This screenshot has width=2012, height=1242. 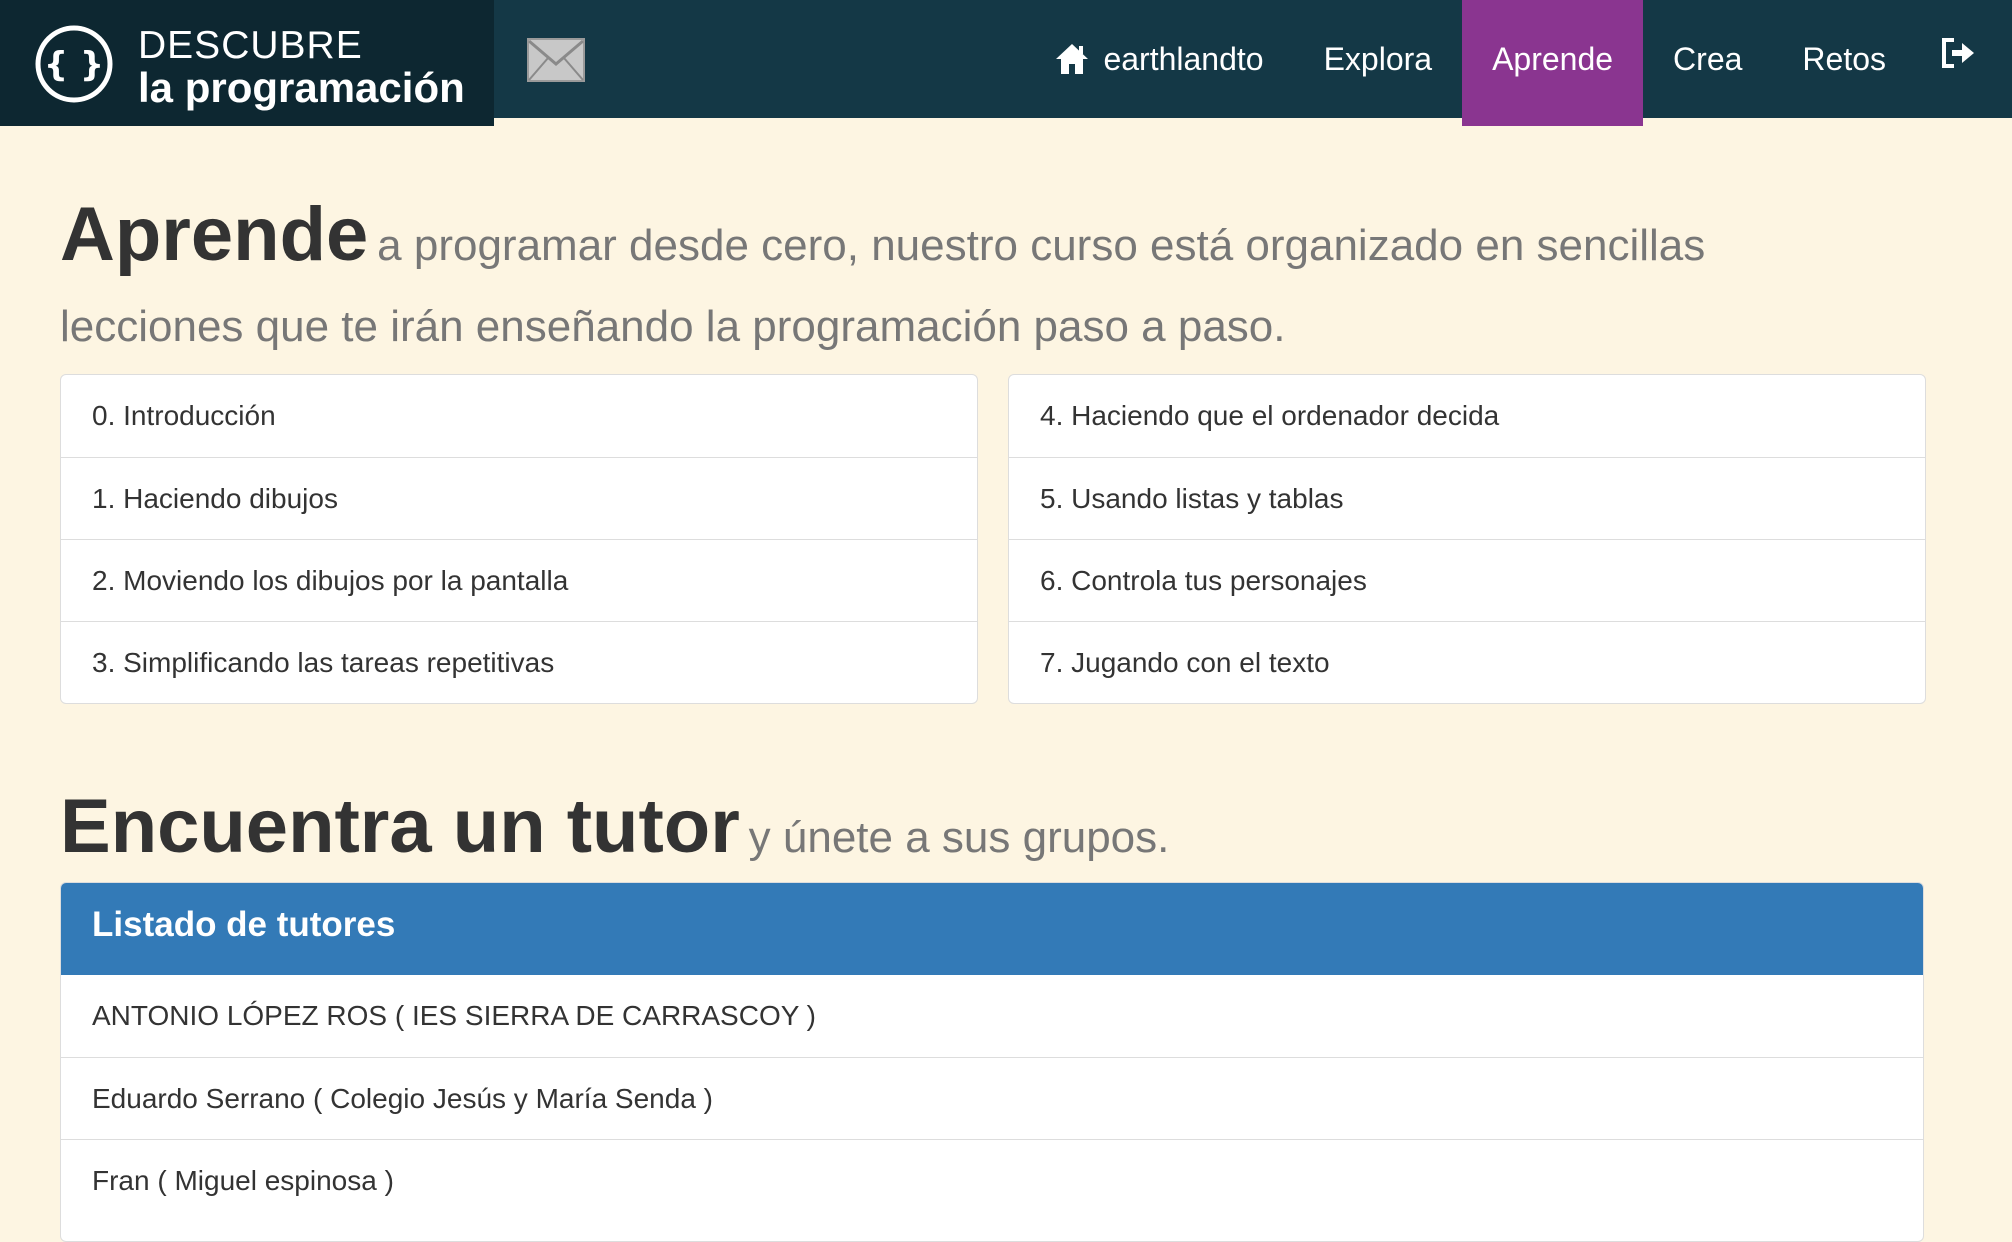 I want to click on lesson-link: 7. Jugando con el texto, so click(x=1467, y=662).